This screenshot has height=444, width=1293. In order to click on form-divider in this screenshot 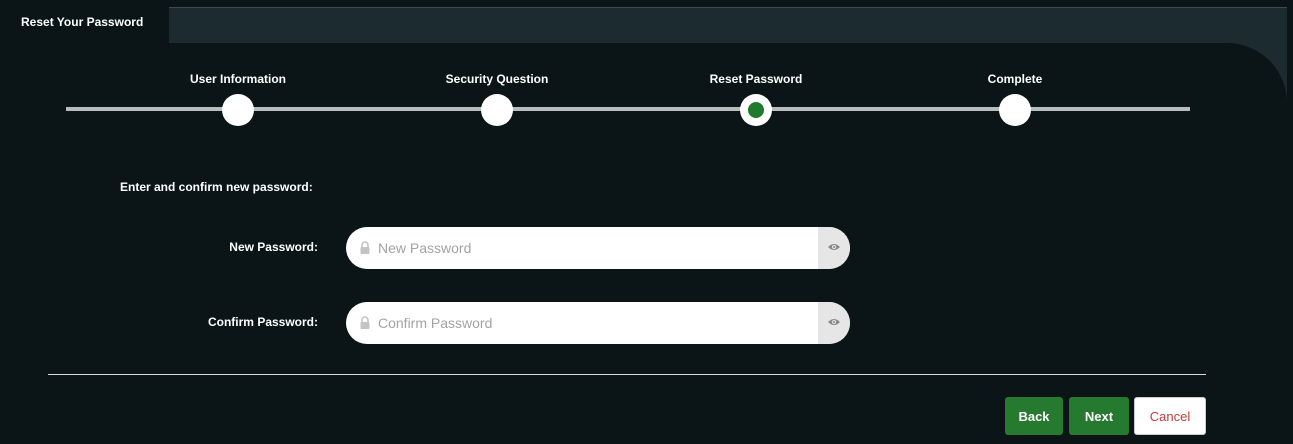, I will do `click(627, 374)`.